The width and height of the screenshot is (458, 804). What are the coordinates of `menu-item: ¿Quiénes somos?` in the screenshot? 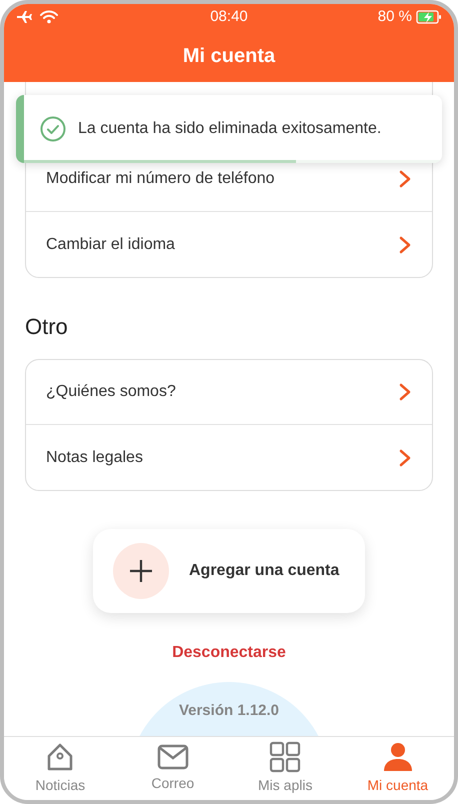 It's located at (229, 392).